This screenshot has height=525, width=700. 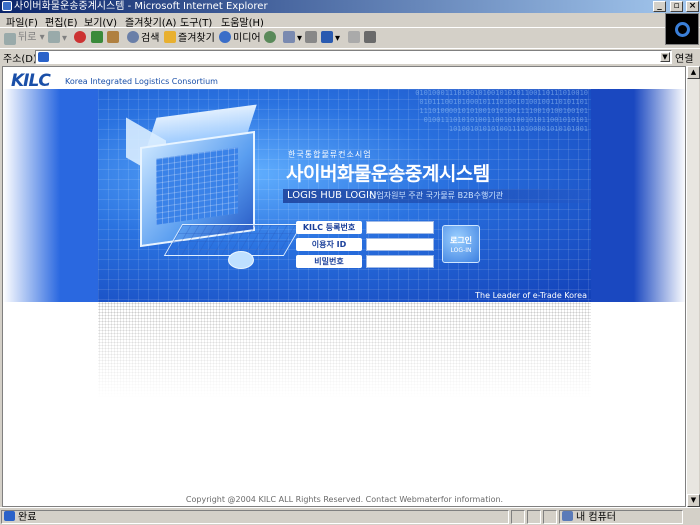 What do you see at coordinates (196, 21) in the screenshot?
I see `menu-tools: 도구(T)` at bounding box center [196, 21].